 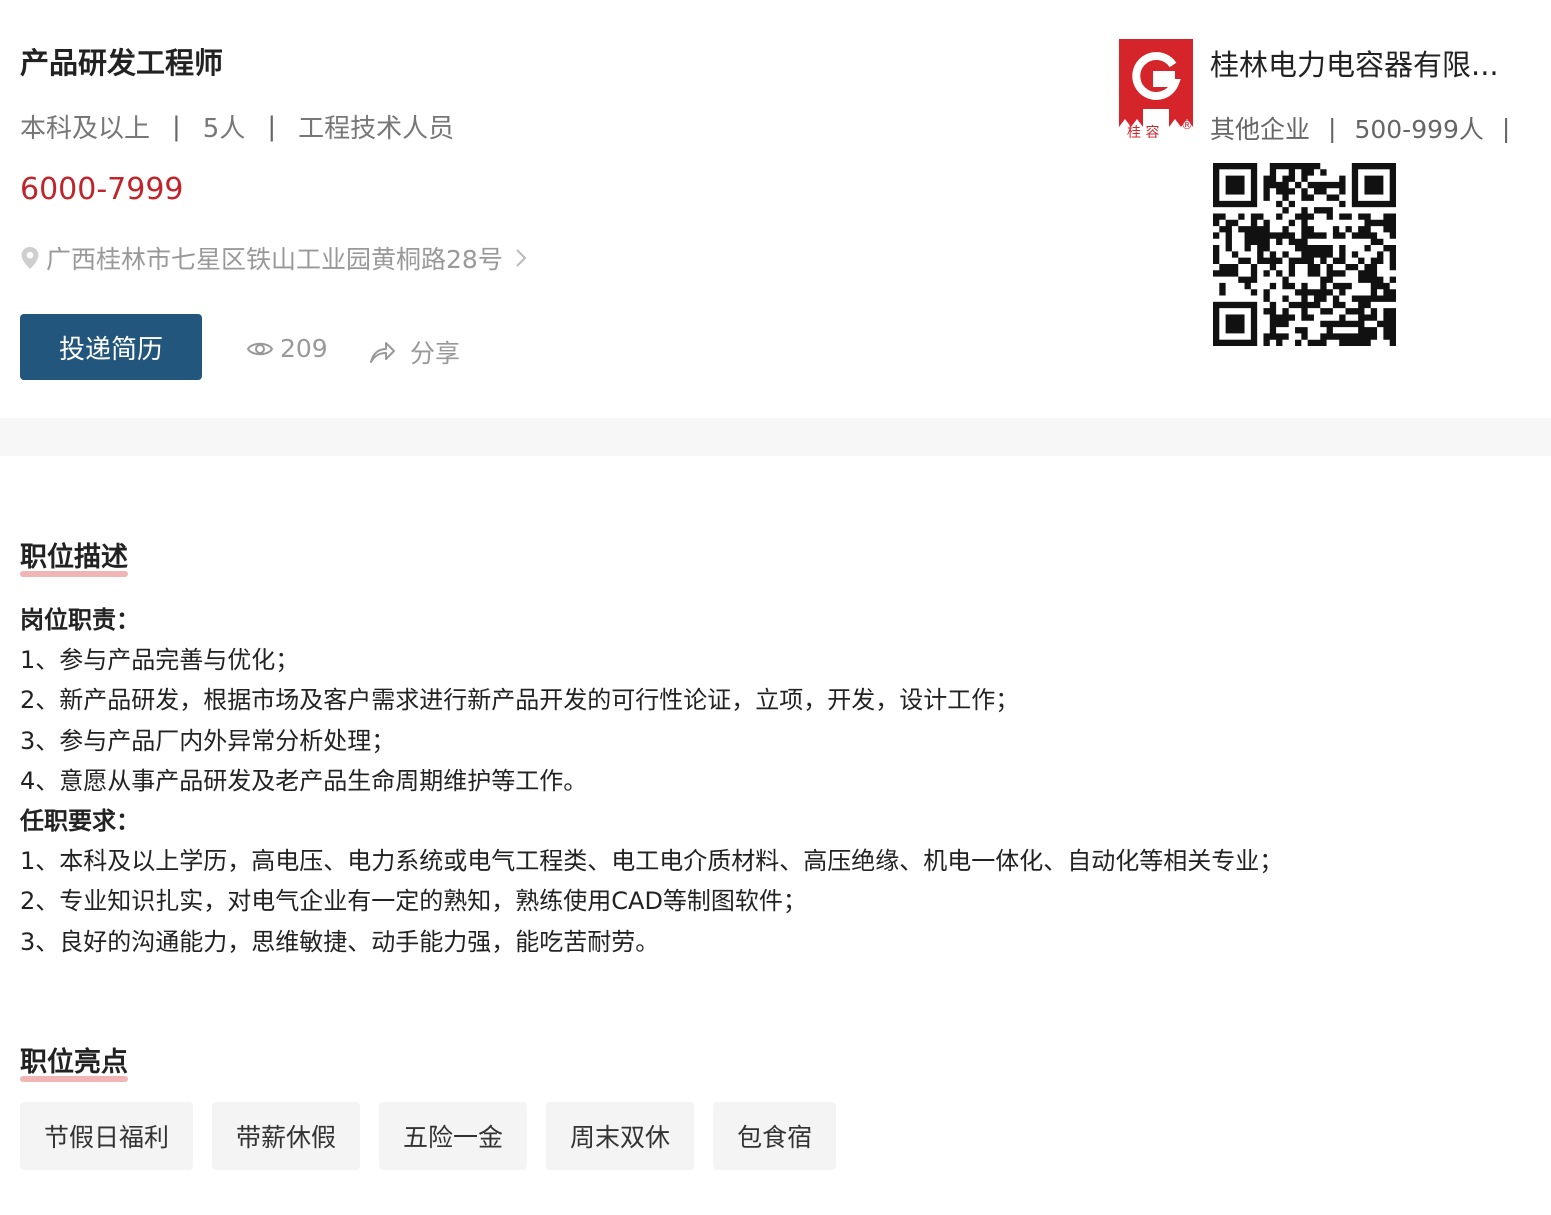 I want to click on share-button: 分享, so click(x=414, y=352).